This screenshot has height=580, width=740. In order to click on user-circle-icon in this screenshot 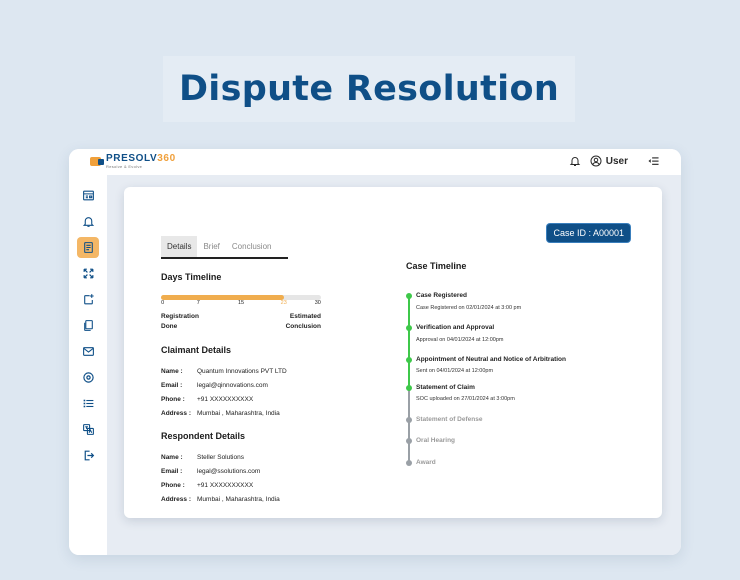, I will do `click(596, 161)`.